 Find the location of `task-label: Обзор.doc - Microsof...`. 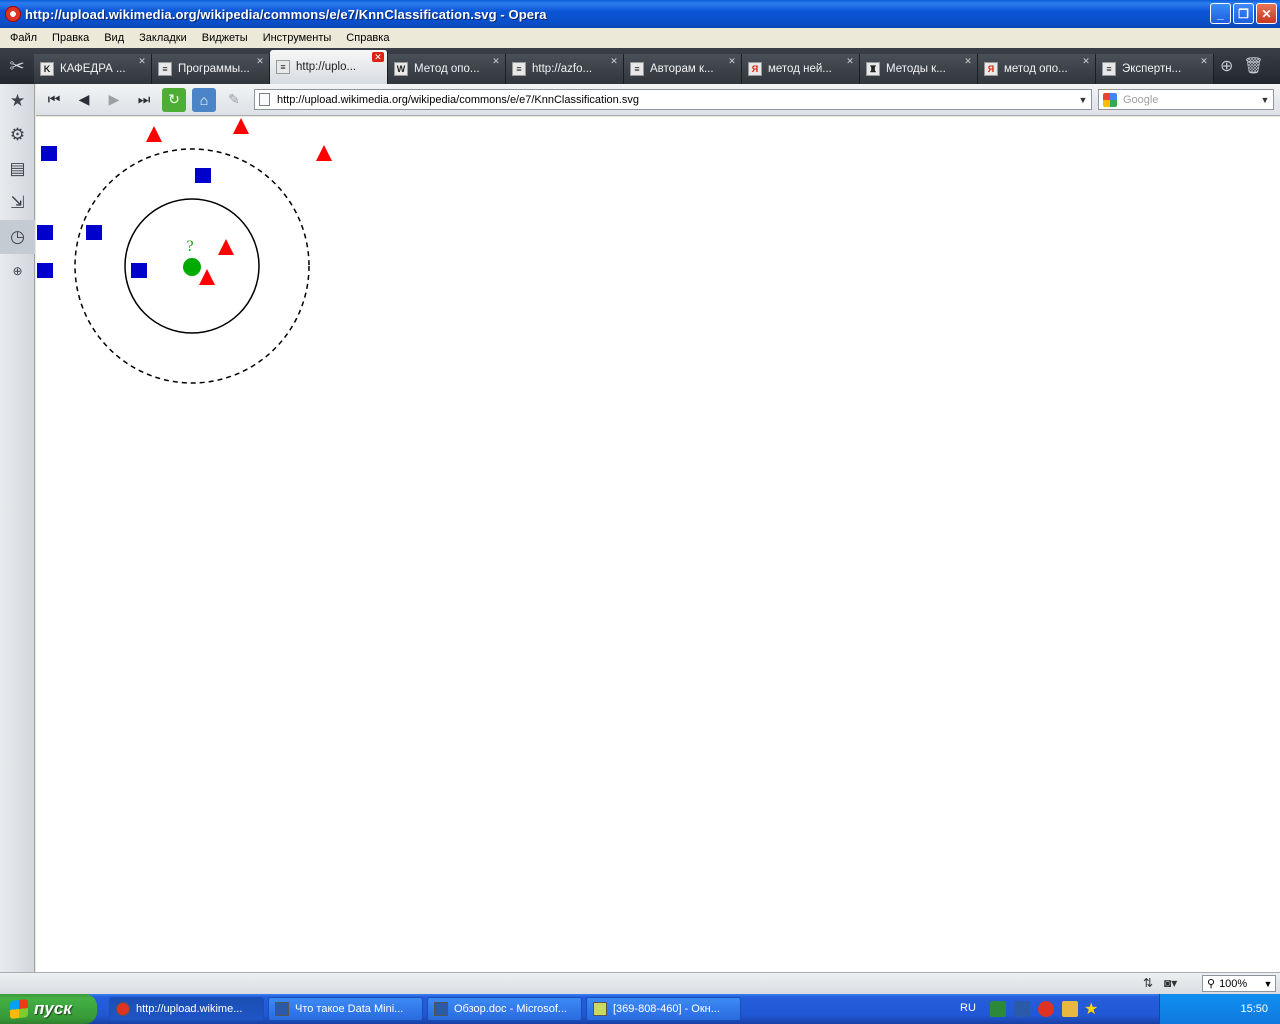

task-label: Обзор.doc - Microsof... is located at coordinates (511, 1009).